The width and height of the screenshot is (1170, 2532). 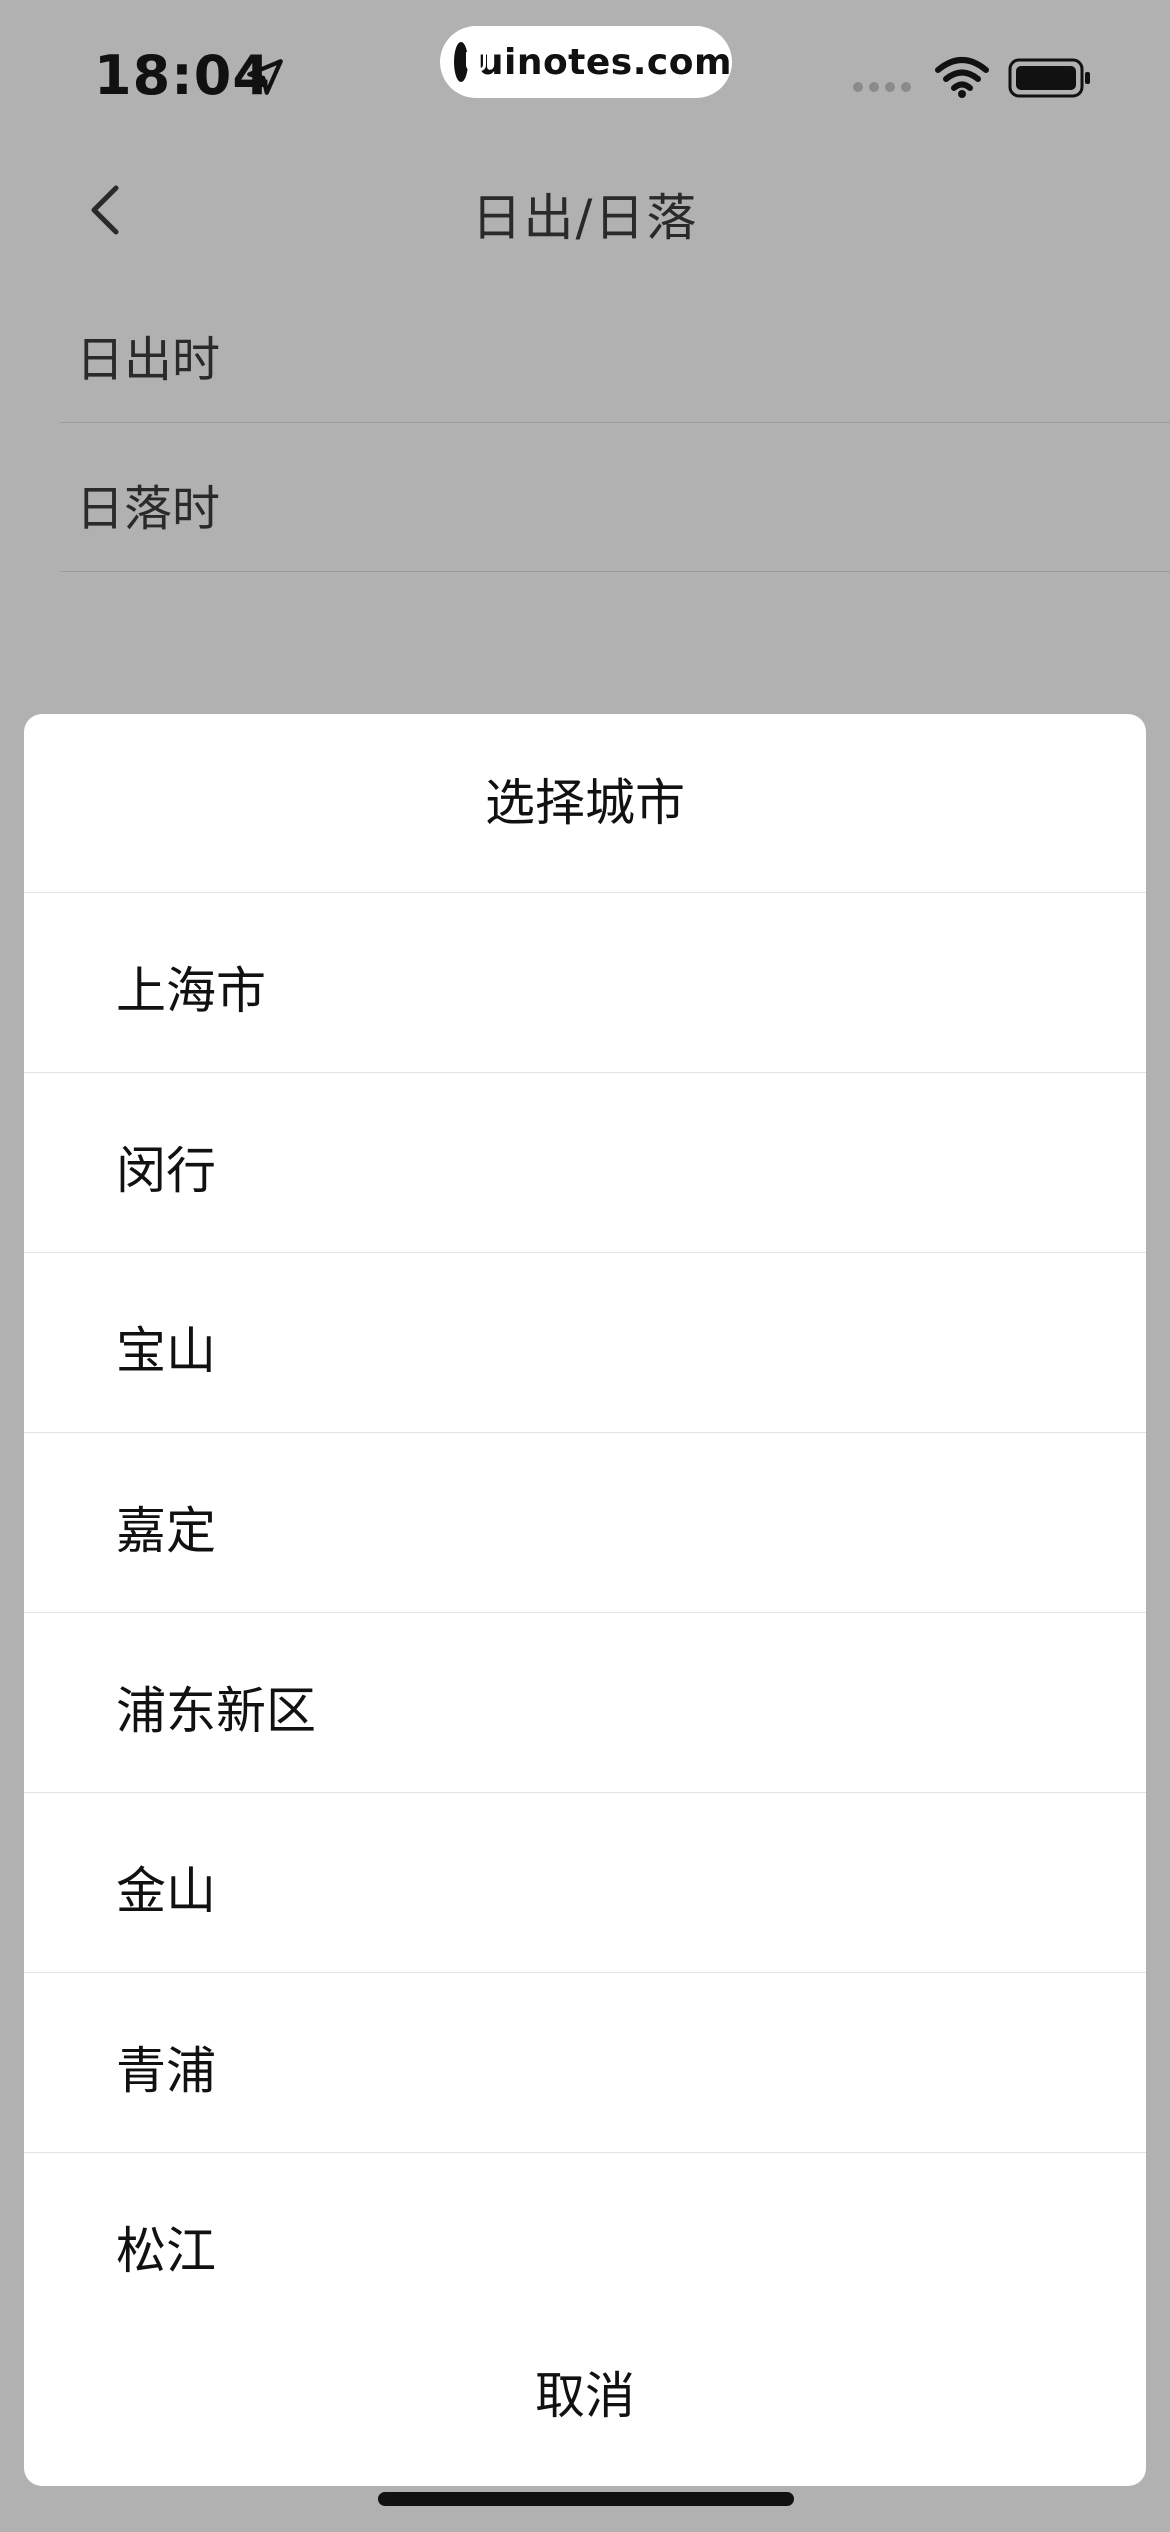 I want to click on city-option: 宝山, so click(x=585, y=1343).